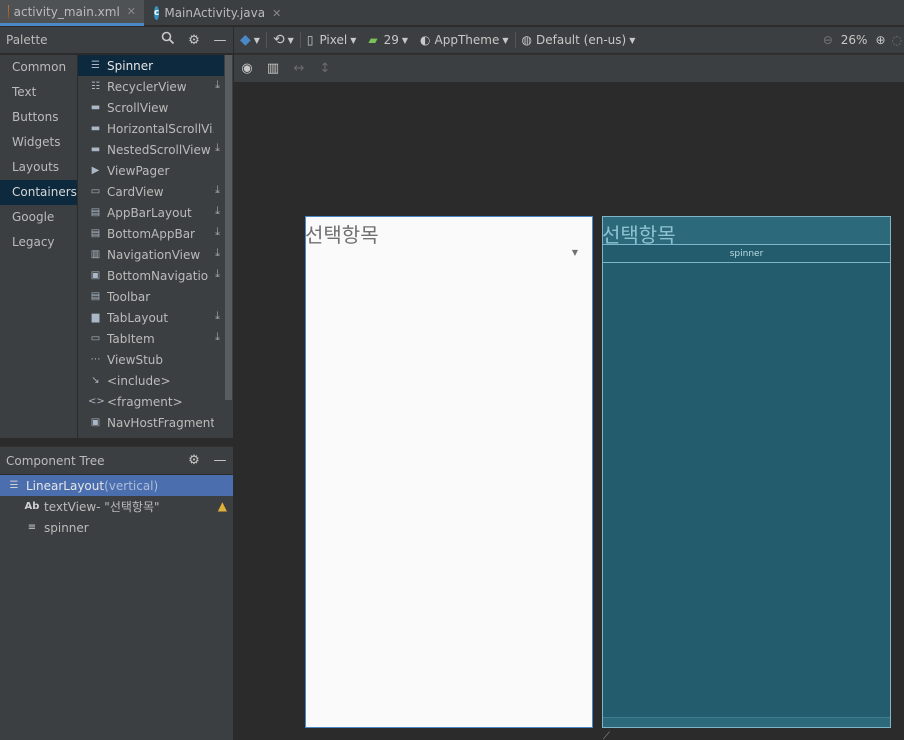 This screenshot has height=740, width=904. I want to click on spinner-dropdown-icon: ▼, so click(575, 252).